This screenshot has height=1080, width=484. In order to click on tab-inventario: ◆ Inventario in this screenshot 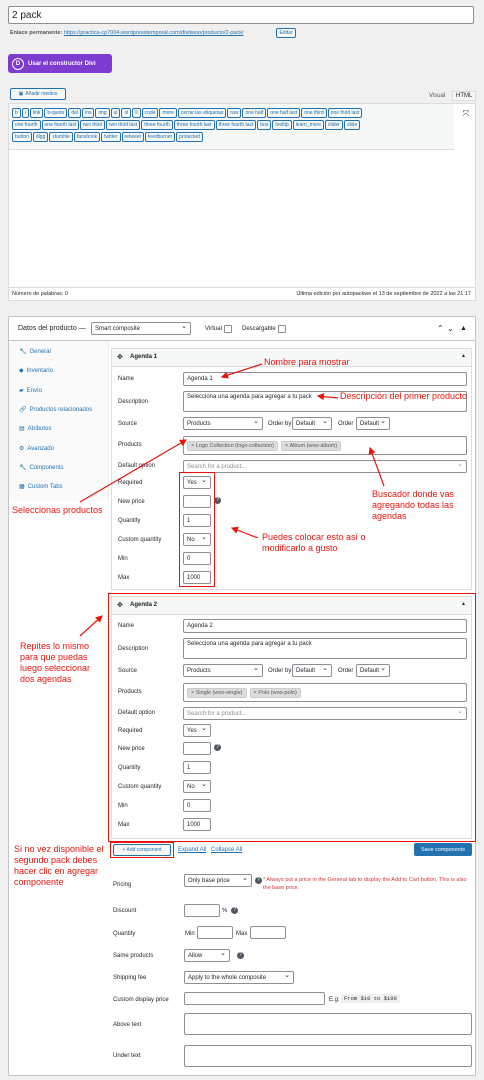, I will do `click(36, 371)`.